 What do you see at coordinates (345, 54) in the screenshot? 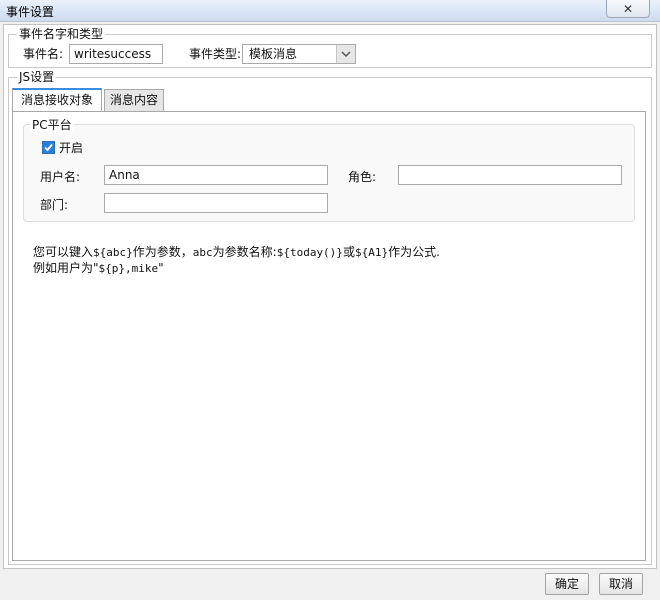
I see `chevron-down-icon` at bounding box center [345, 54].